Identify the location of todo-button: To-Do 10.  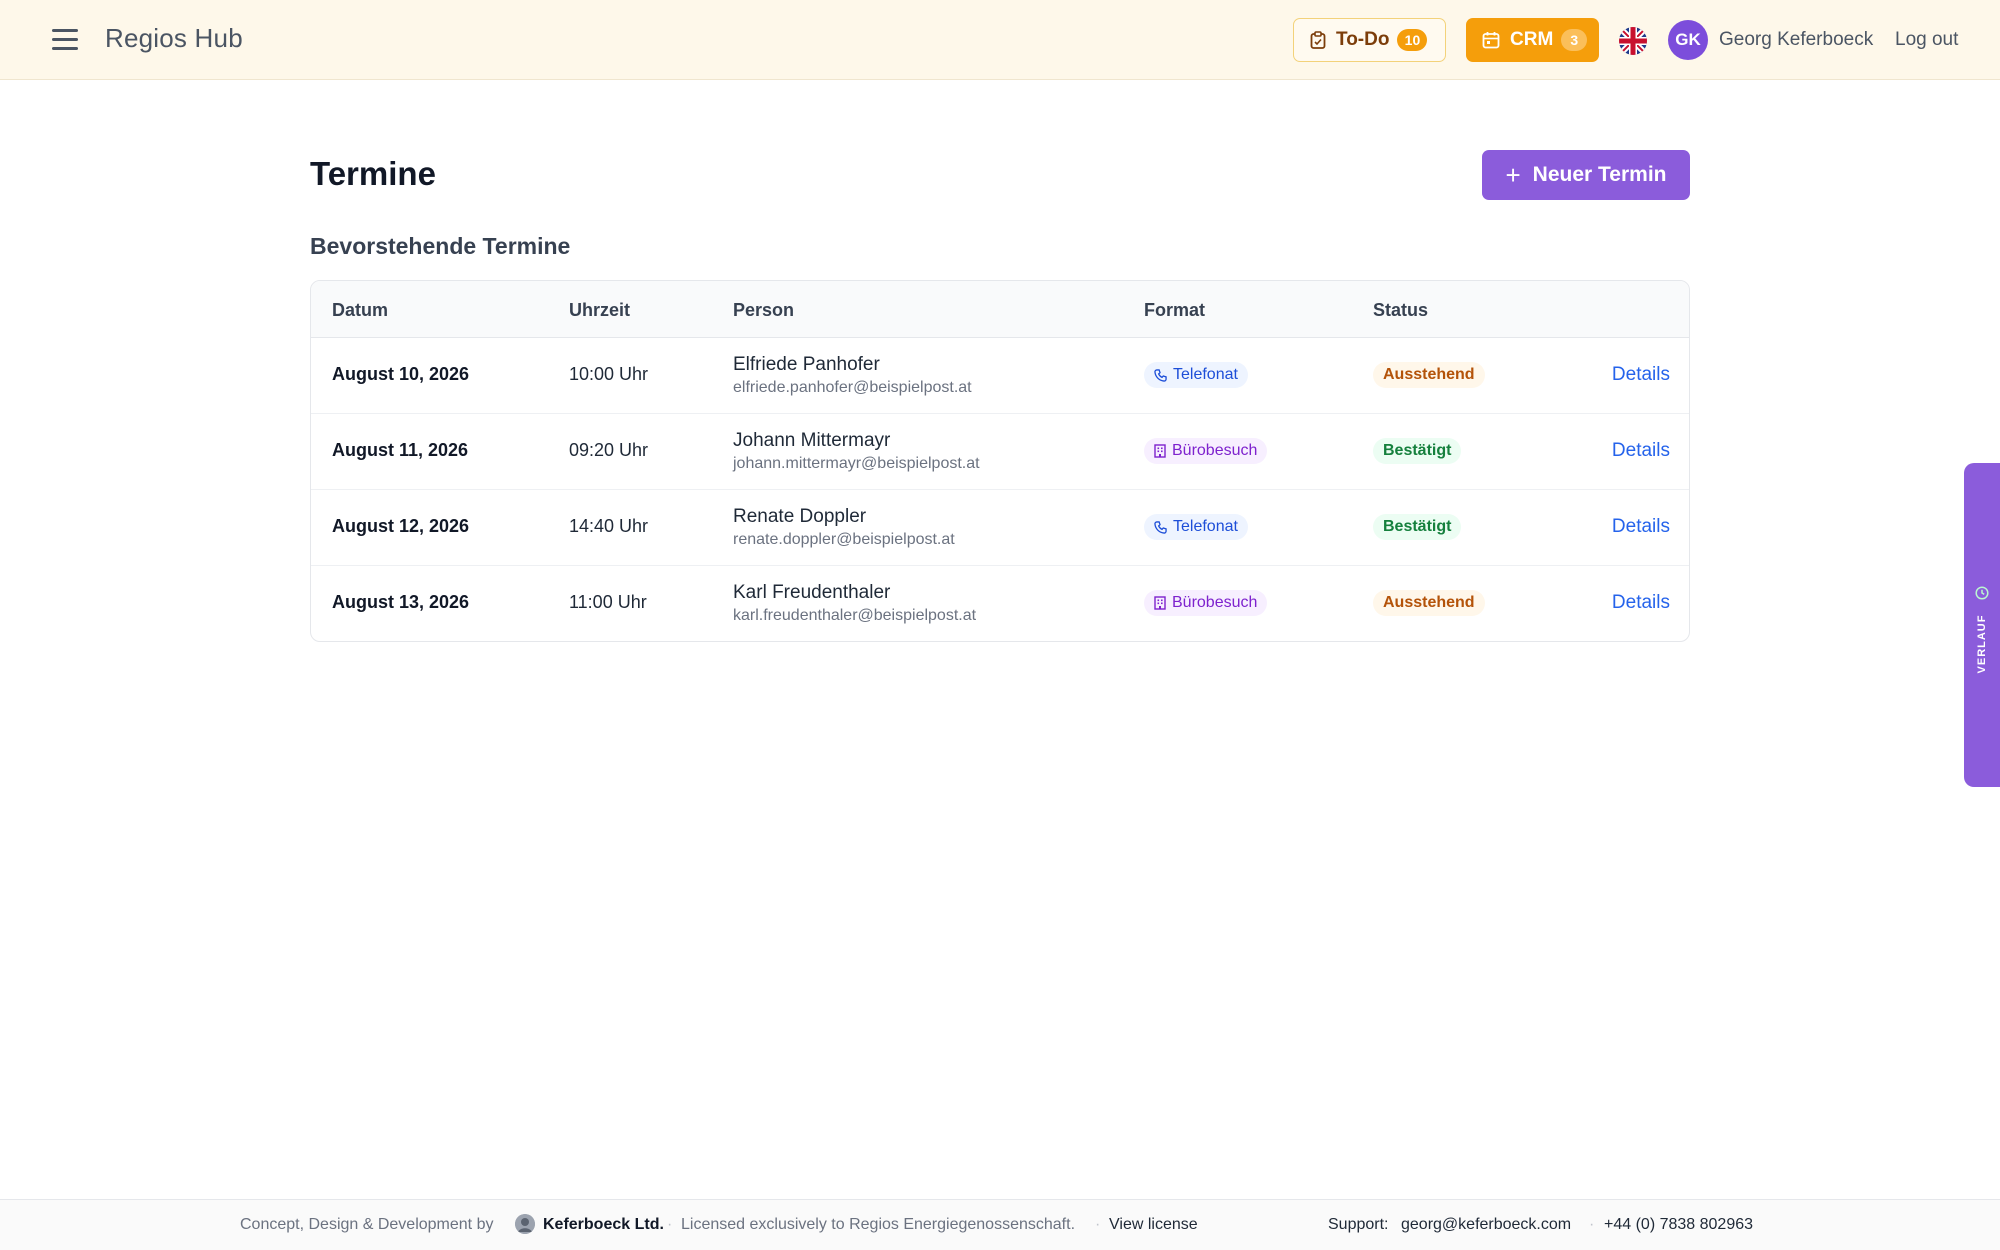
(1369, 40).